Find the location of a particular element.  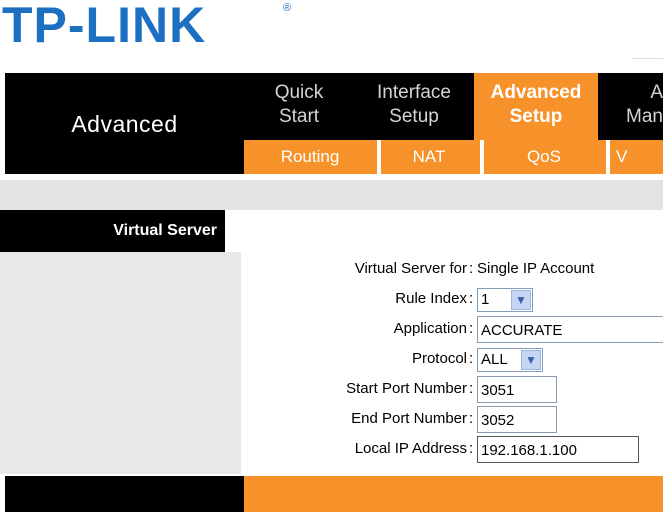

tab-label-line2: Man is located at coordinates (644, 116).